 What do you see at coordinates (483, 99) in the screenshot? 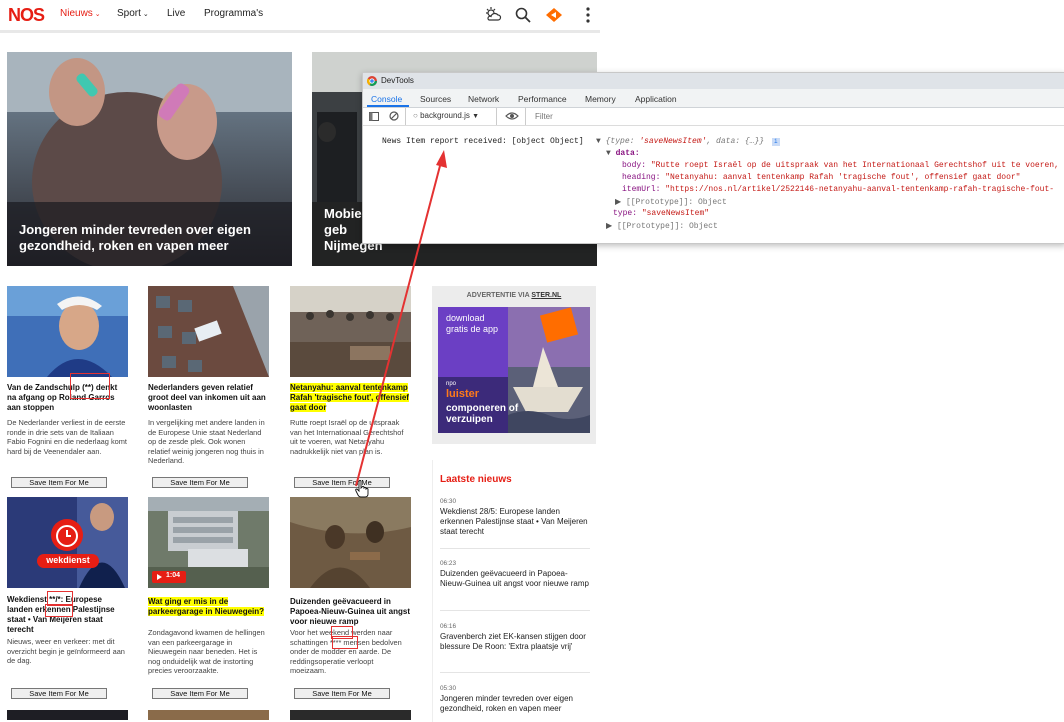
I see `tab-network: Network` at bounding box center [483, 99].